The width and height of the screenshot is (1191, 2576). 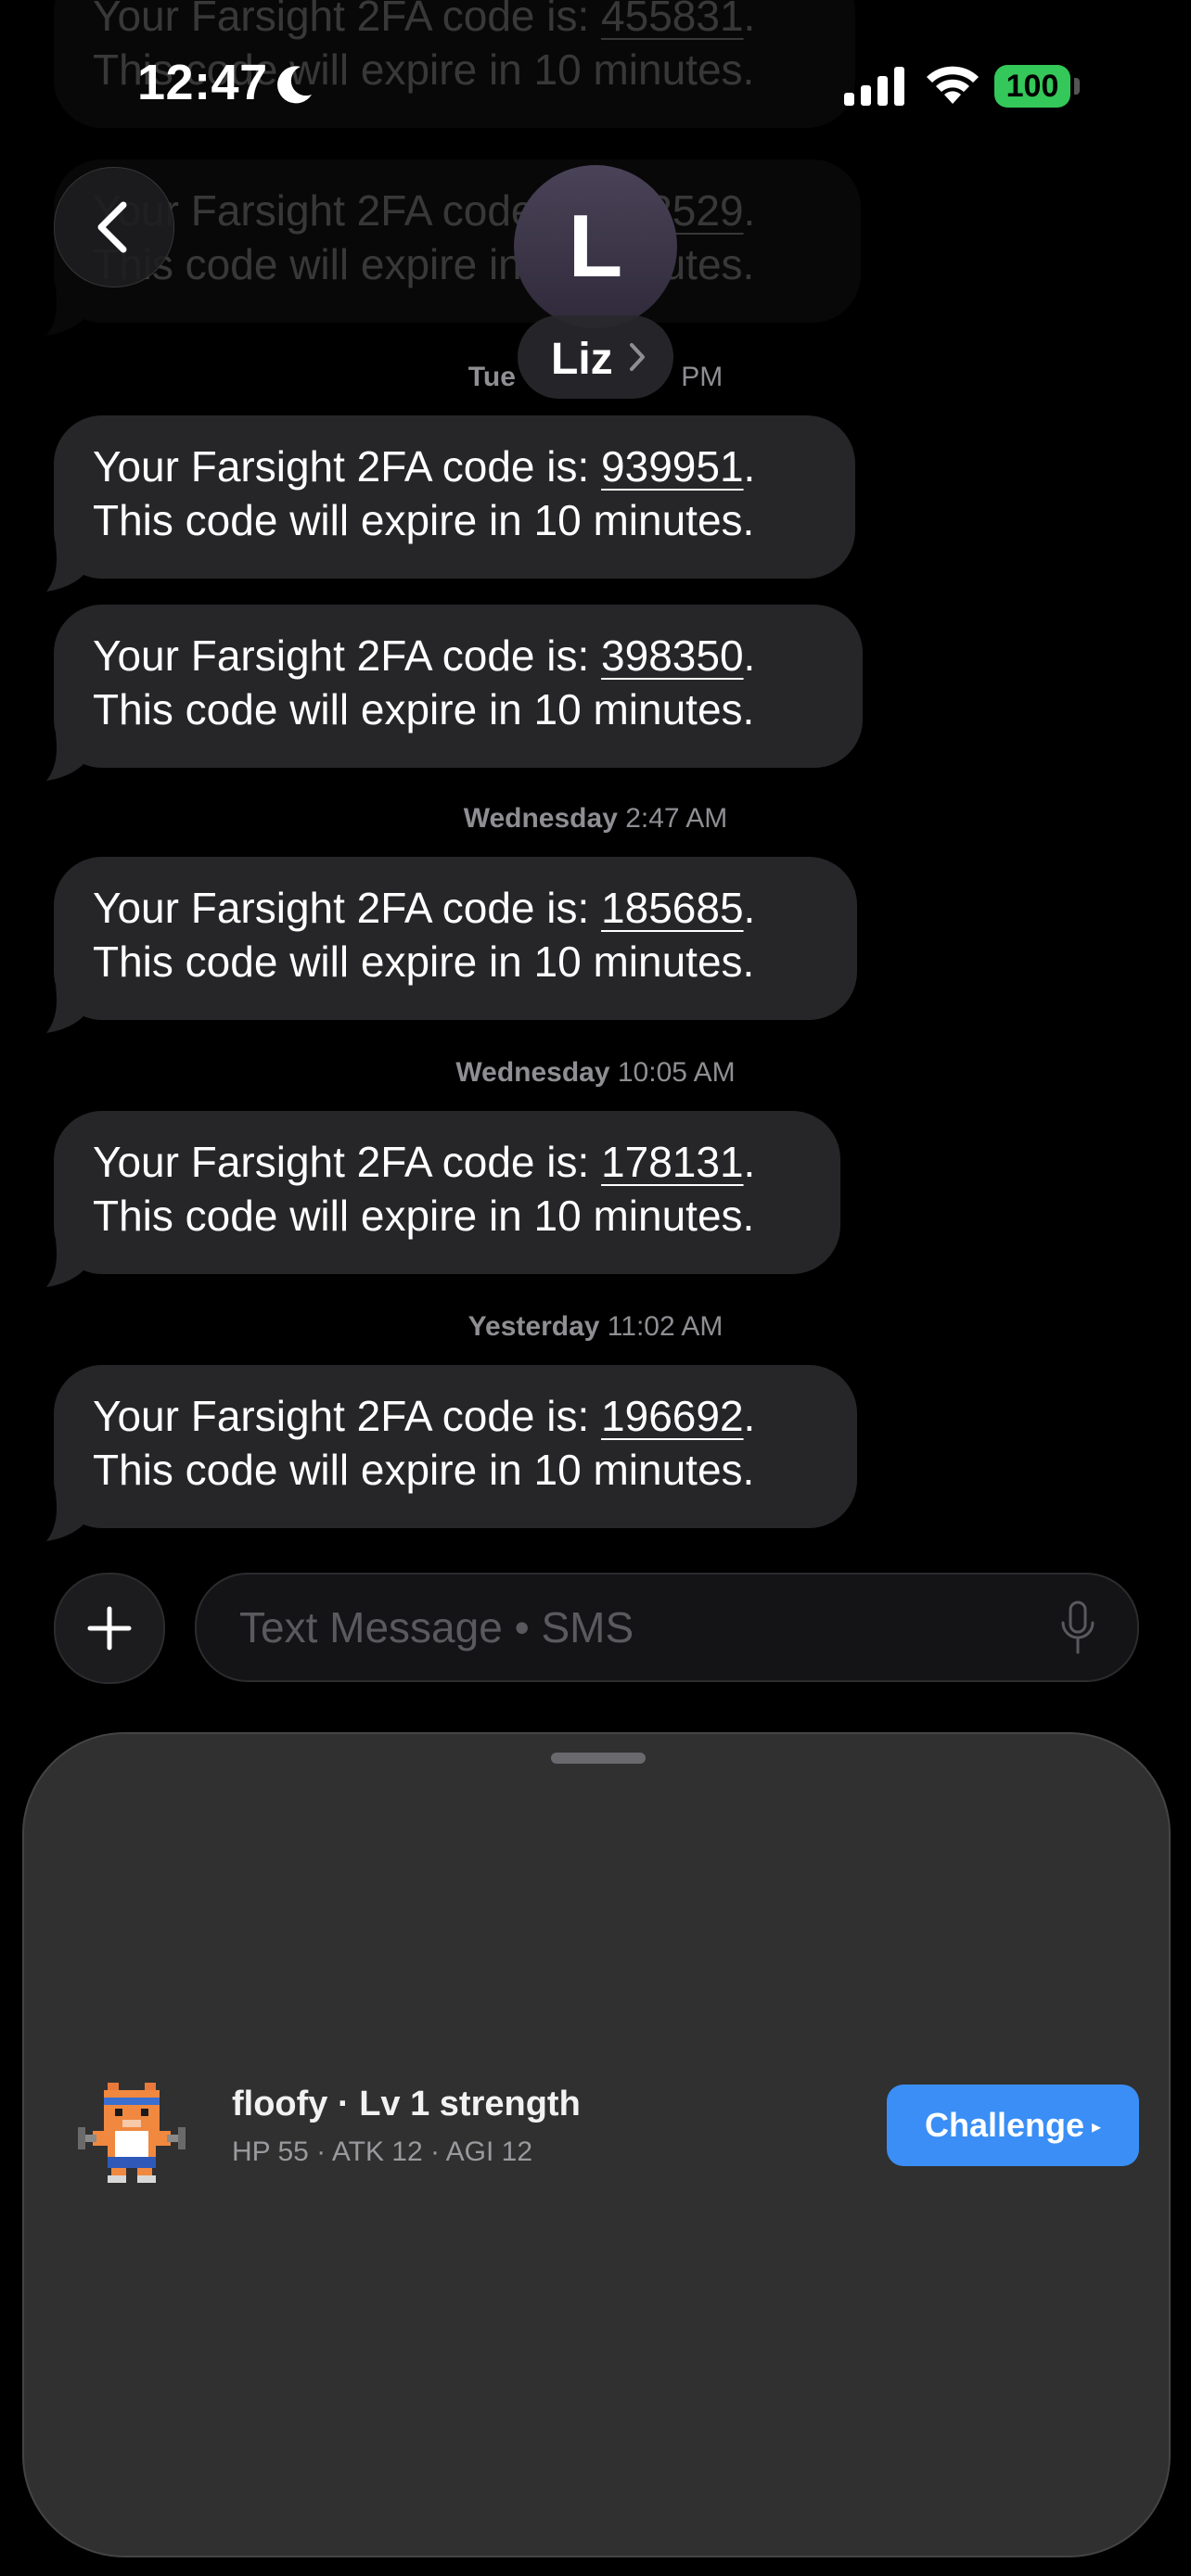 I want to click on otp-code-link: 185685, so click(x=673, y=908).